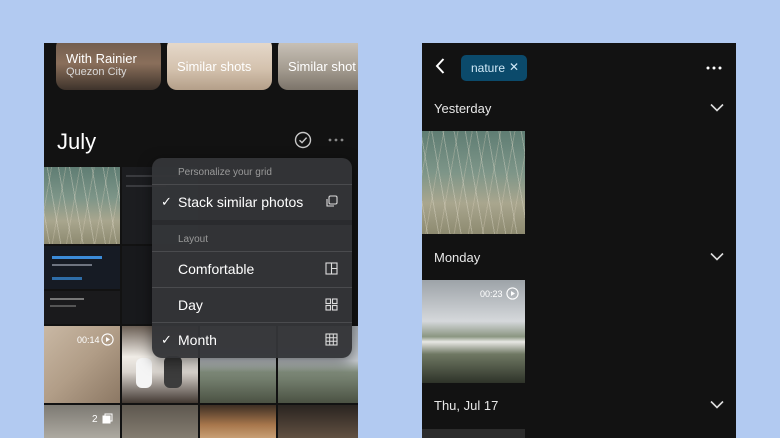  Describe the element at coordinates (473, 331) in the screenshot. I see `video-thumbnail: 00:23` at that location.